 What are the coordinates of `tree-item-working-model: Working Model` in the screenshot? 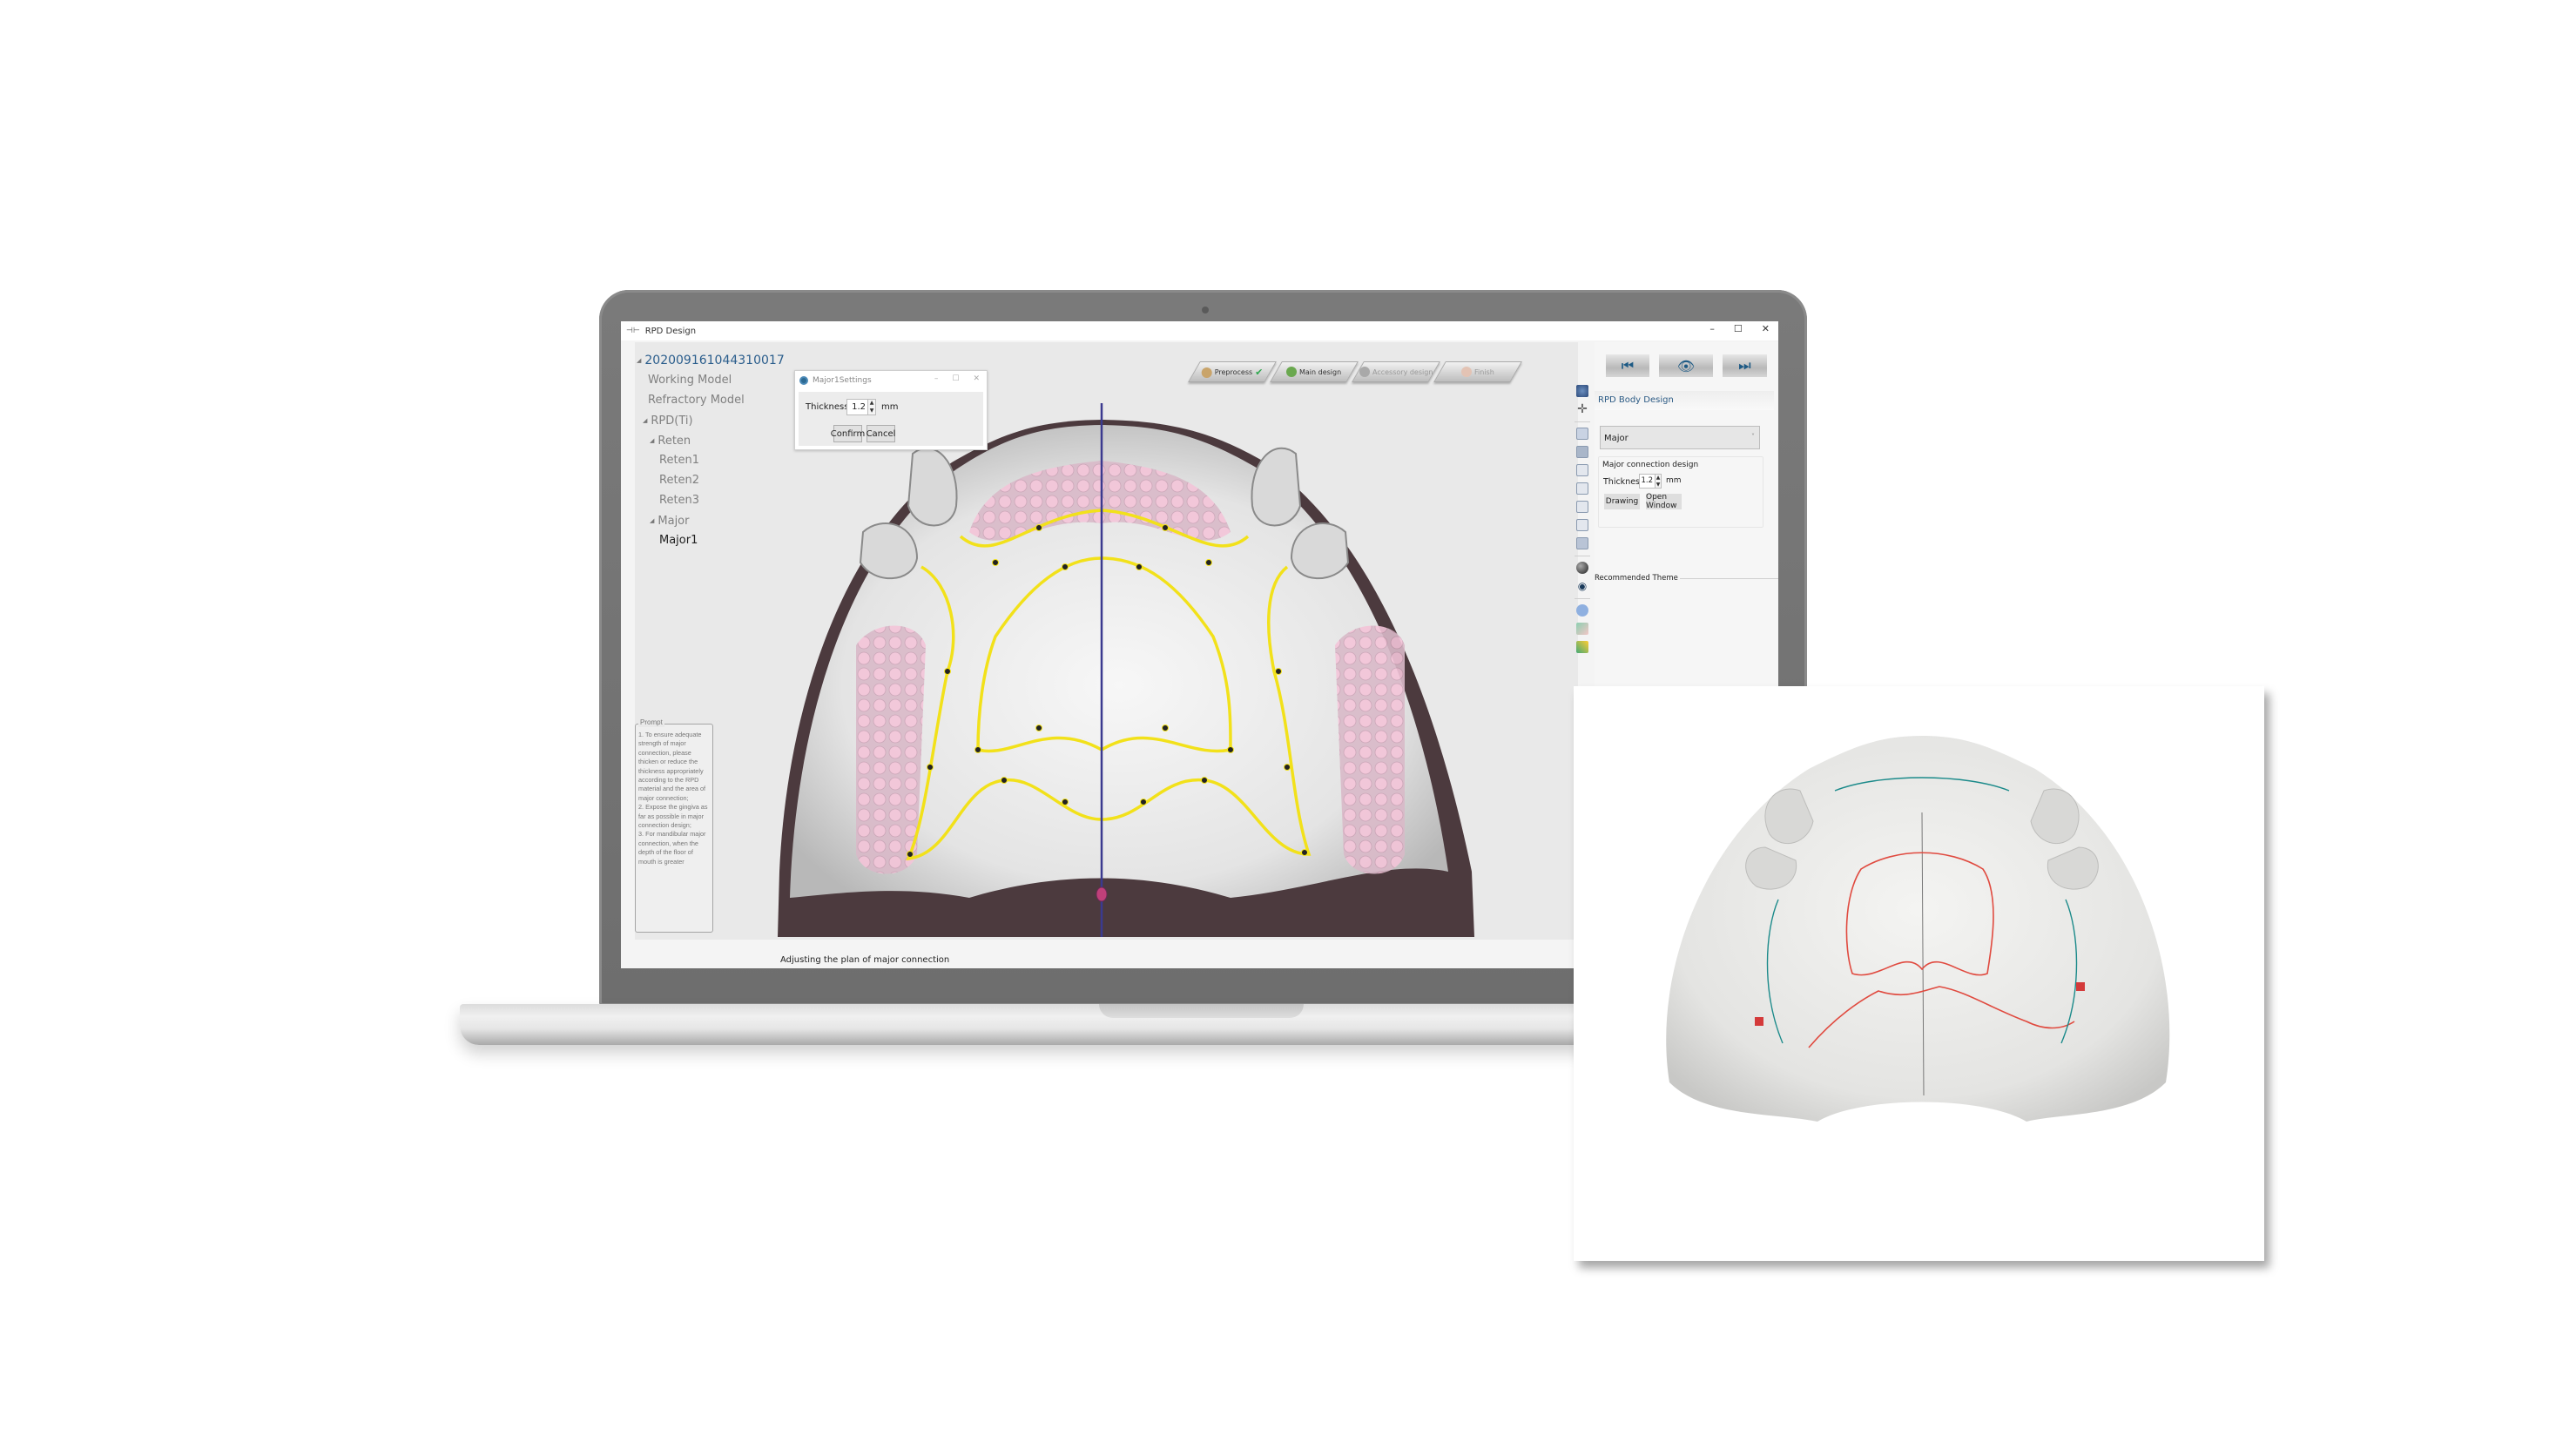 It's located at (690, 380).